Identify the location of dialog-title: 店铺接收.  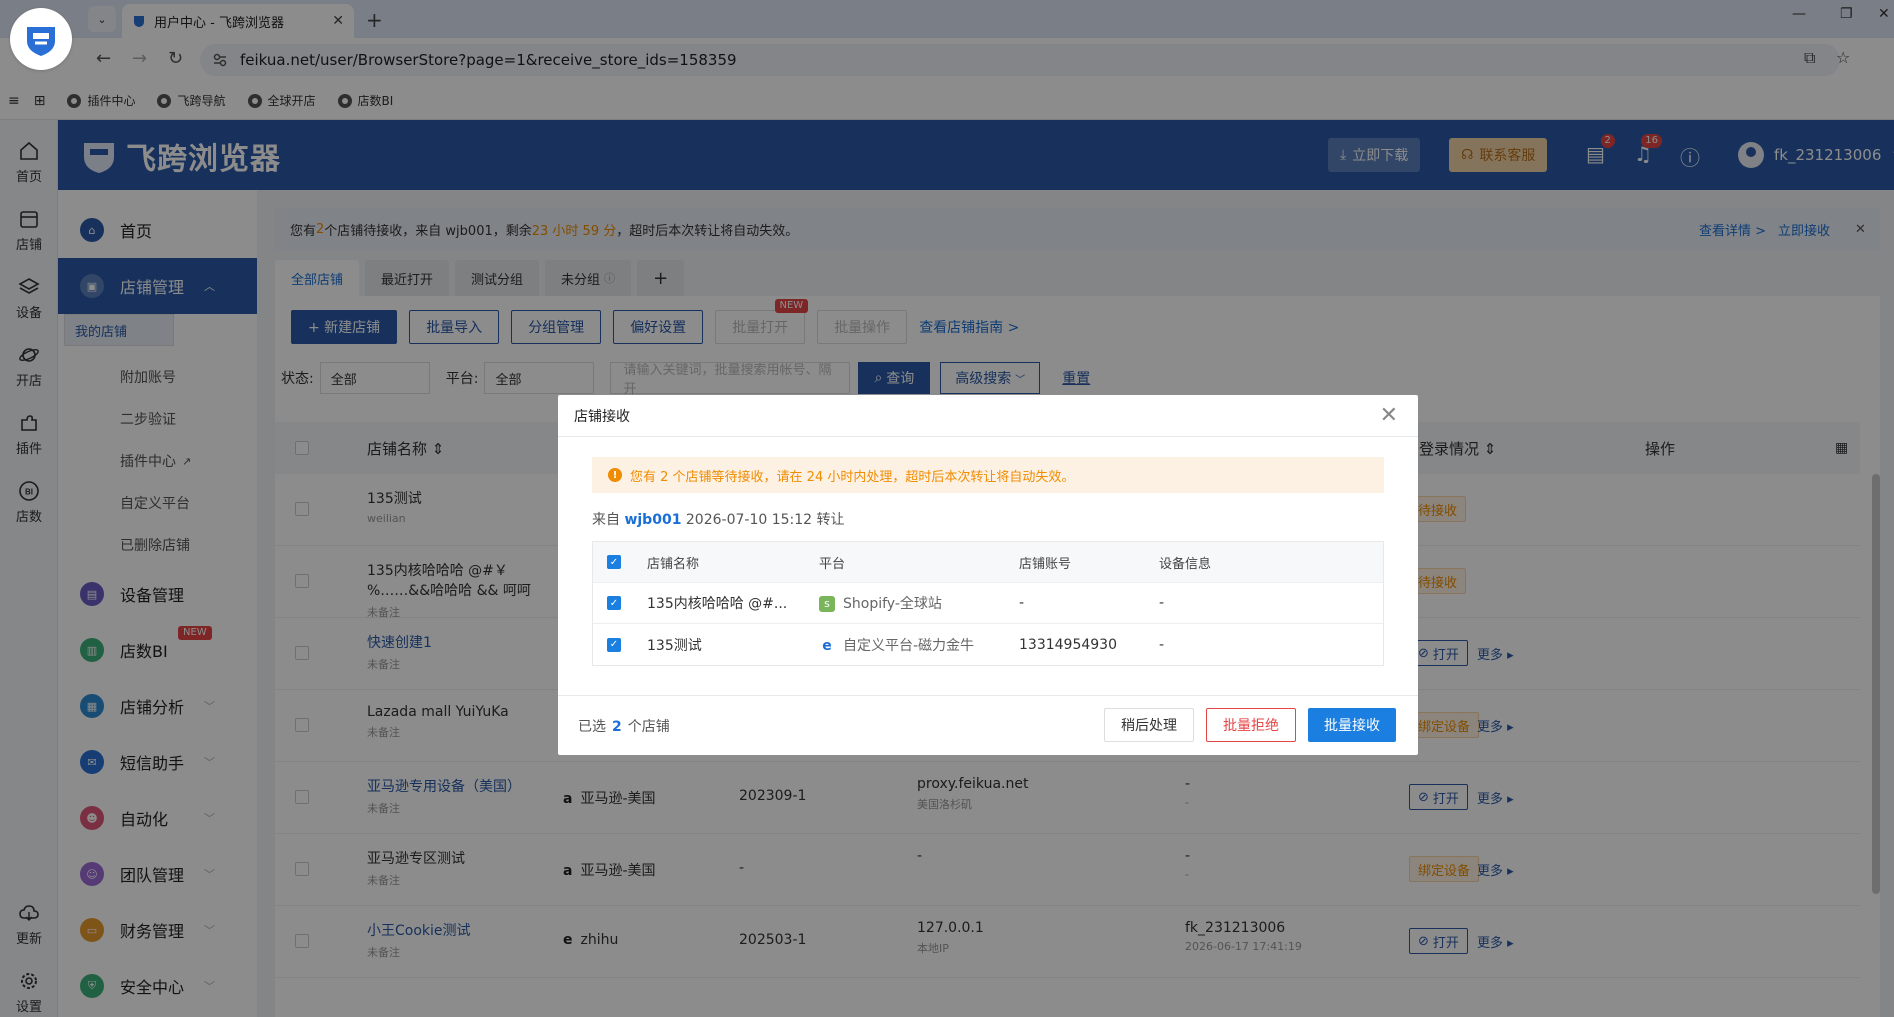
(602, 416).